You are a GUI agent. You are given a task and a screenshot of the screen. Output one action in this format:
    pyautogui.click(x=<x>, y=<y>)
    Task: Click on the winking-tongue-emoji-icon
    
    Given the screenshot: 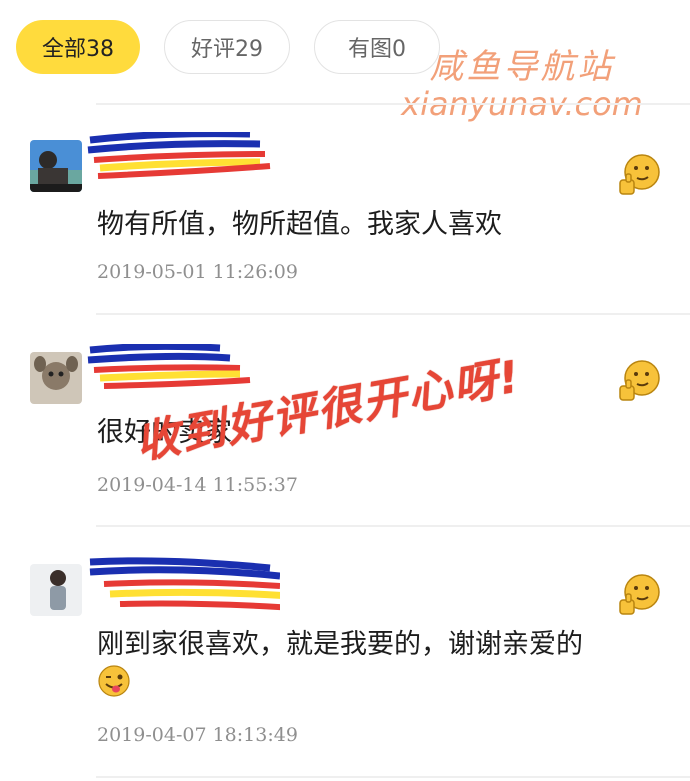 What is the action you would take?
    pyautogui.click(x=114, y=681)
    